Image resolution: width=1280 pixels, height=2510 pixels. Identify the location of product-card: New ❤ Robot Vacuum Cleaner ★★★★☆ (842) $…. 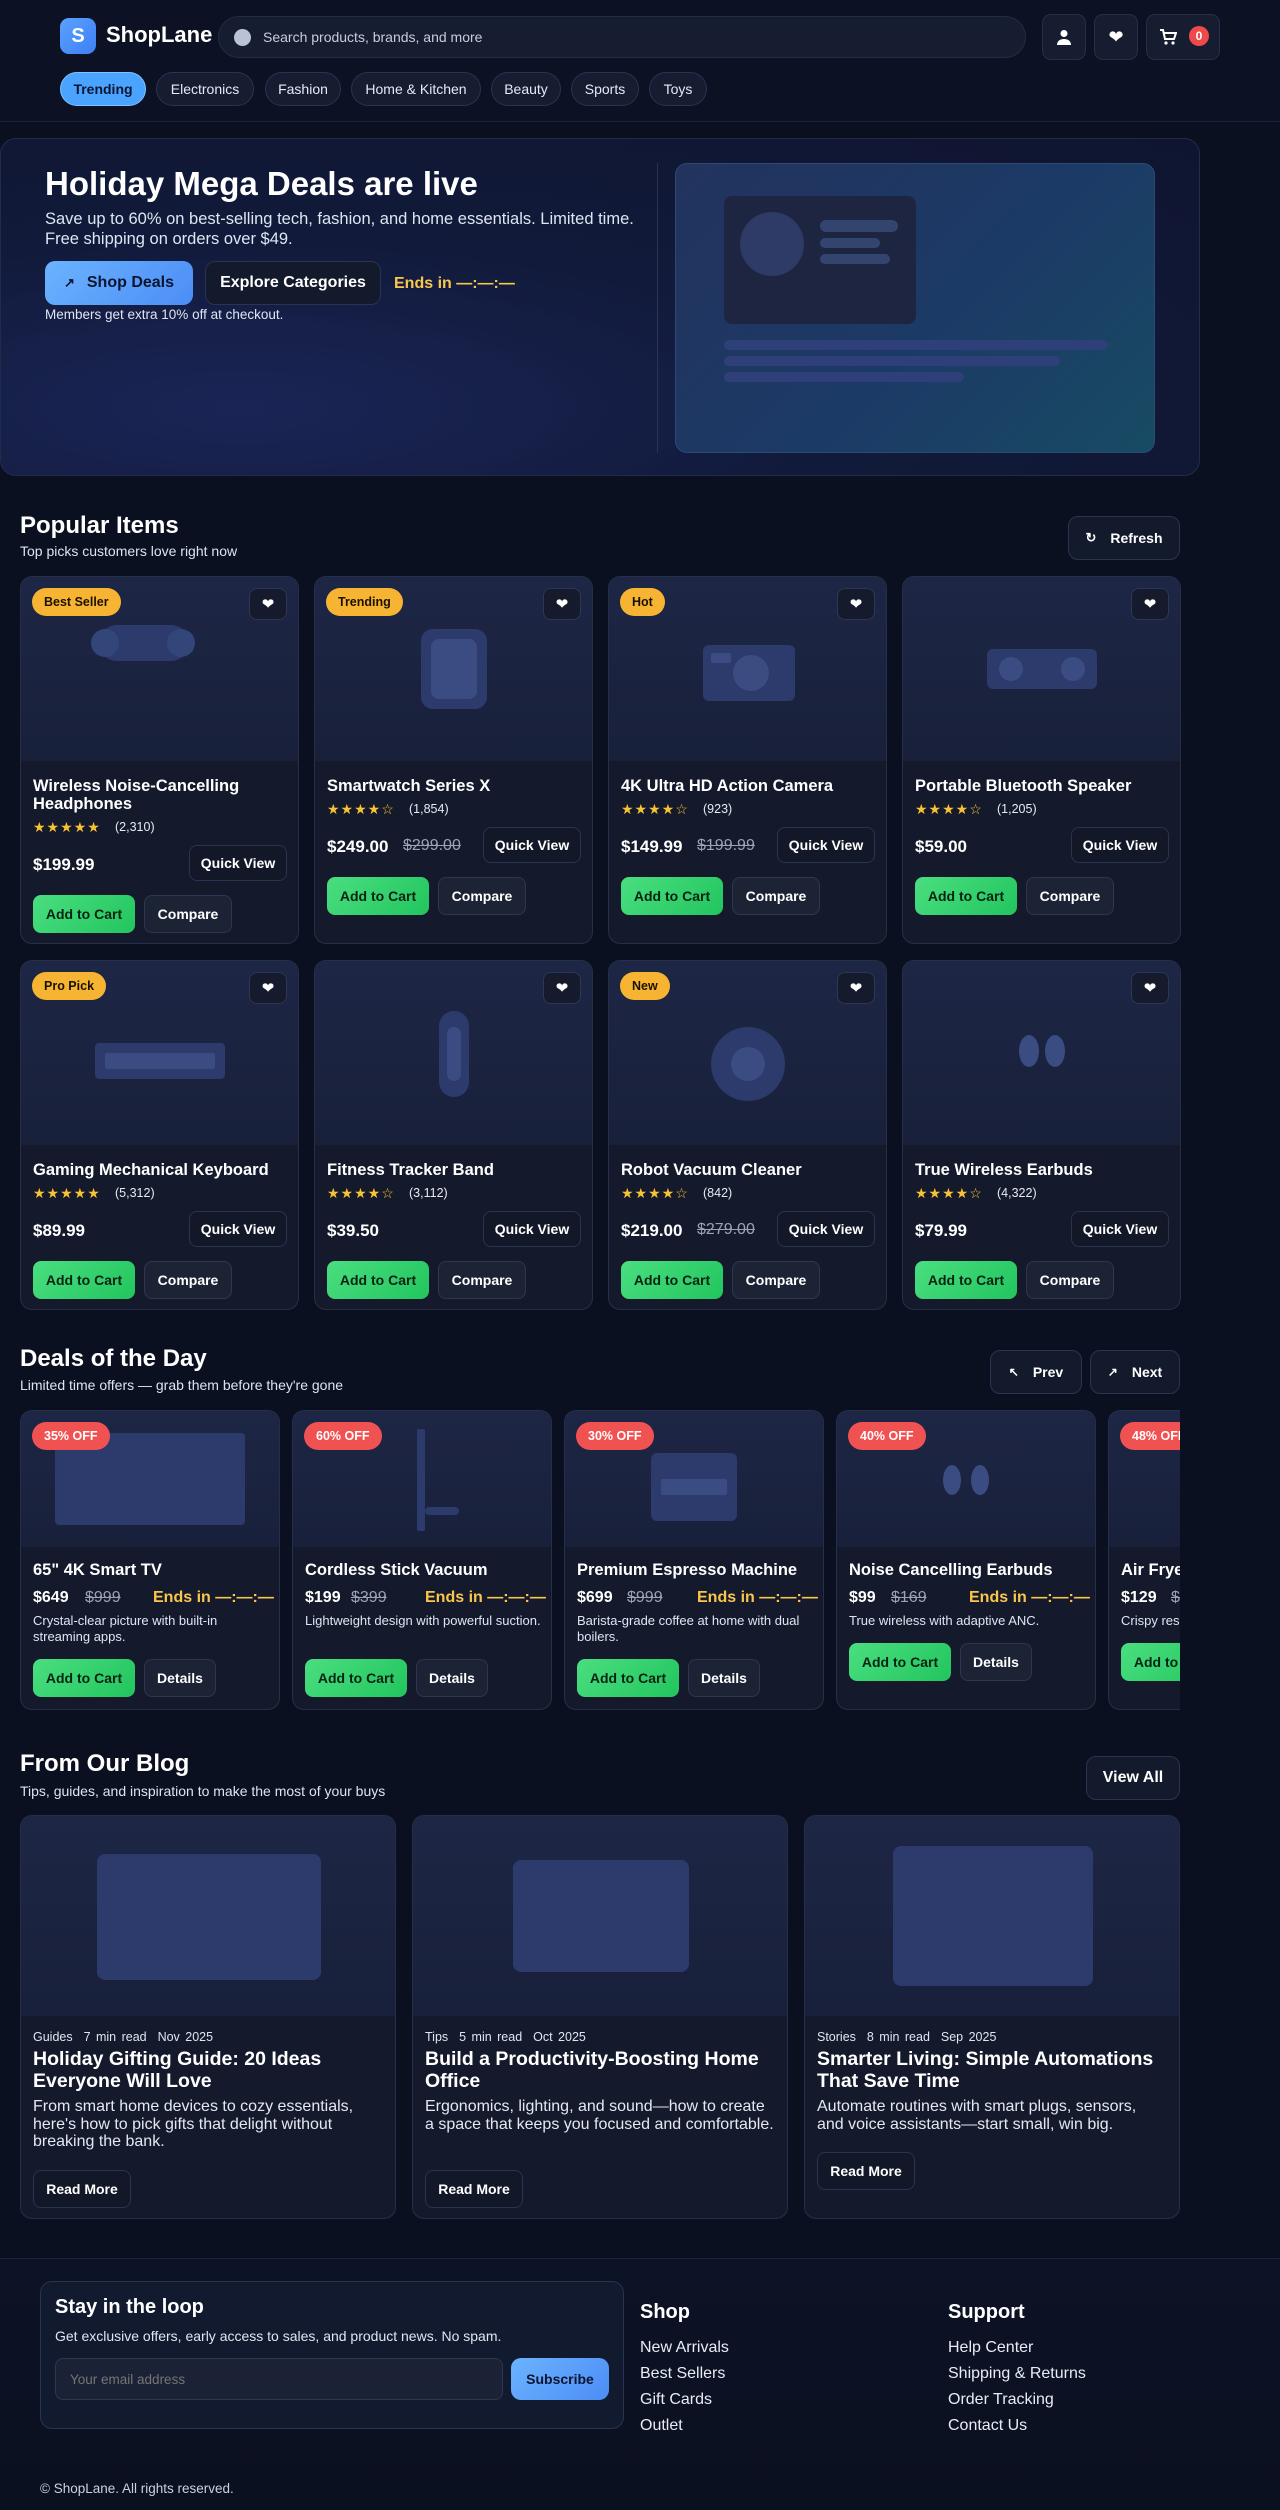
(747, 1135).